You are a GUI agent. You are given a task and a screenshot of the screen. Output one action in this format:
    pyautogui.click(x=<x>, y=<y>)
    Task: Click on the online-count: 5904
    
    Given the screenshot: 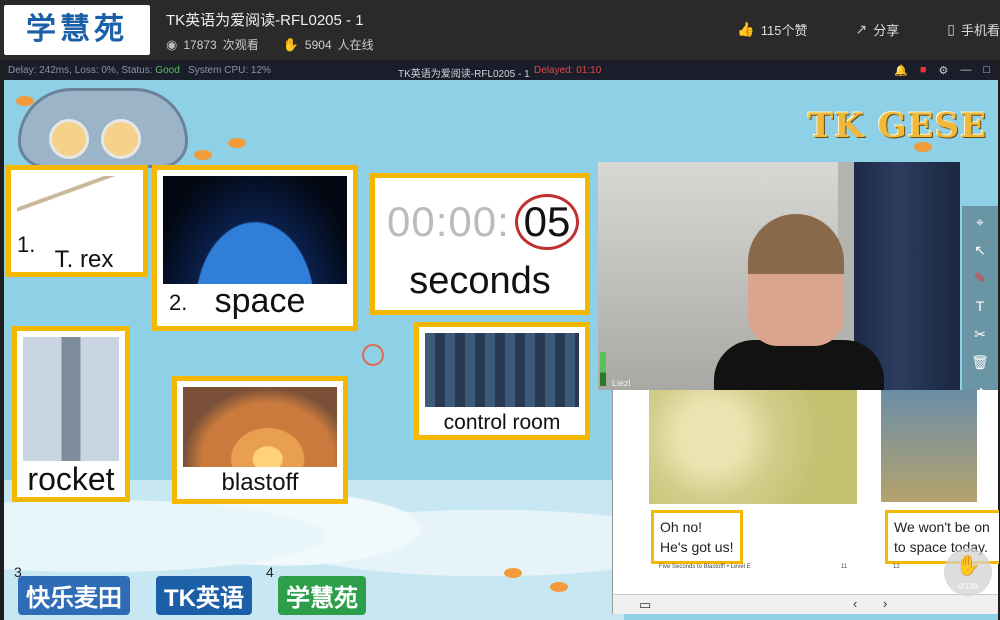 What is the action you would take?
    pyautogui.click(x=318, y=44)
    